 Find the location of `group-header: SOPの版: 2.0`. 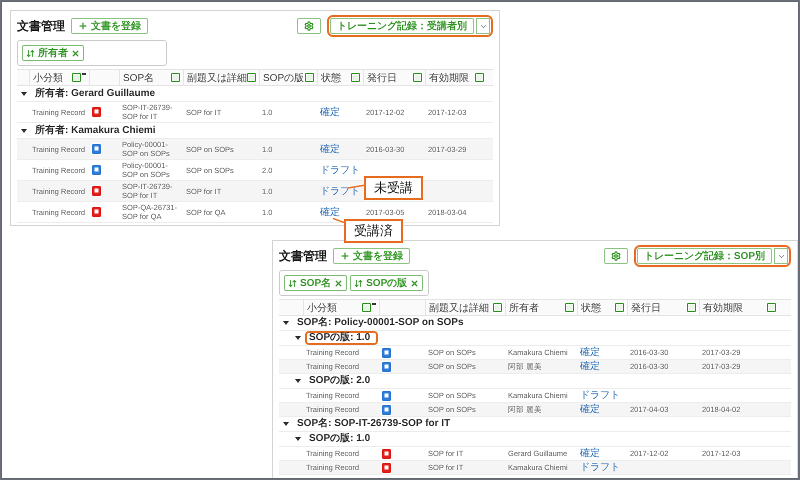

group-header: SOPの版: 2.0 is located at coordinates (340, 381).